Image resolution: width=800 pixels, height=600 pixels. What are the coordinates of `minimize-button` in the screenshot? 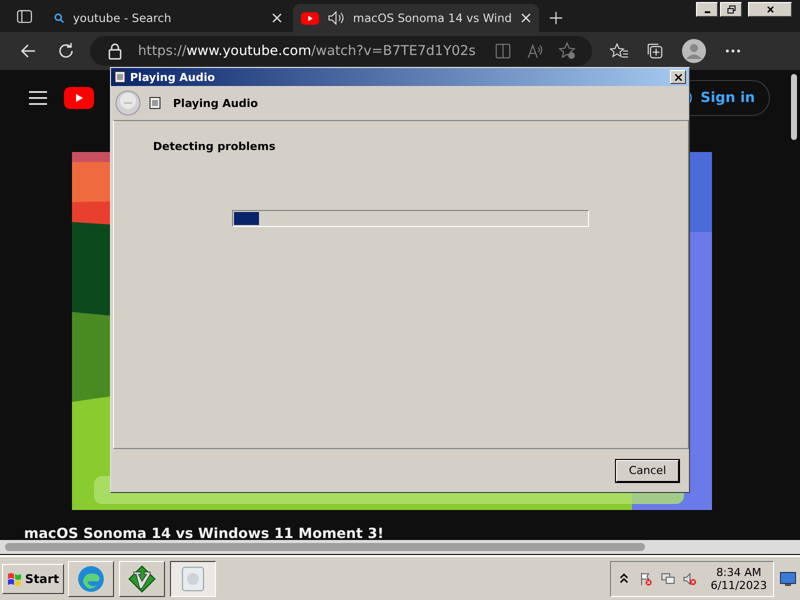 It's located at (707, 9).